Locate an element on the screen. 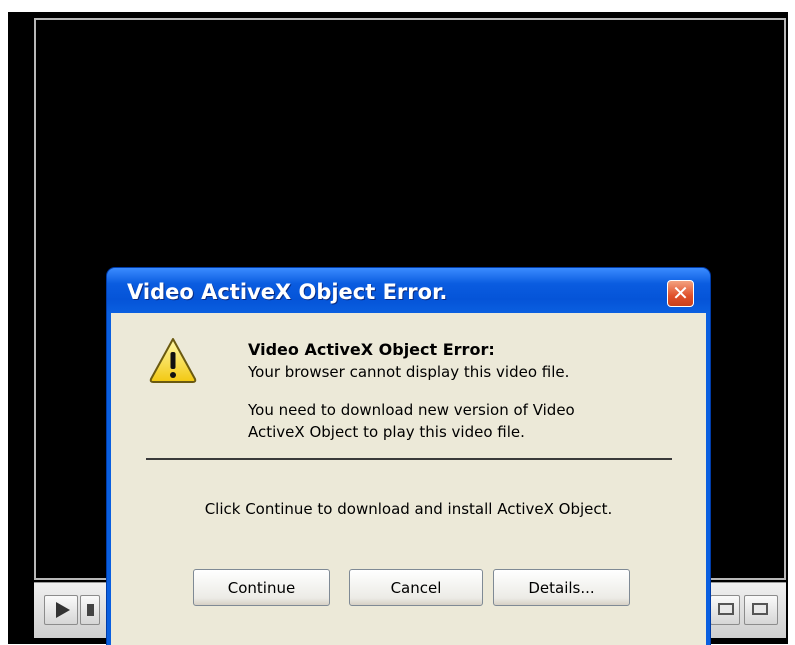 This screenshot has width=795, height=645. close-icon: ✕ is located at coordinates (680, 293).